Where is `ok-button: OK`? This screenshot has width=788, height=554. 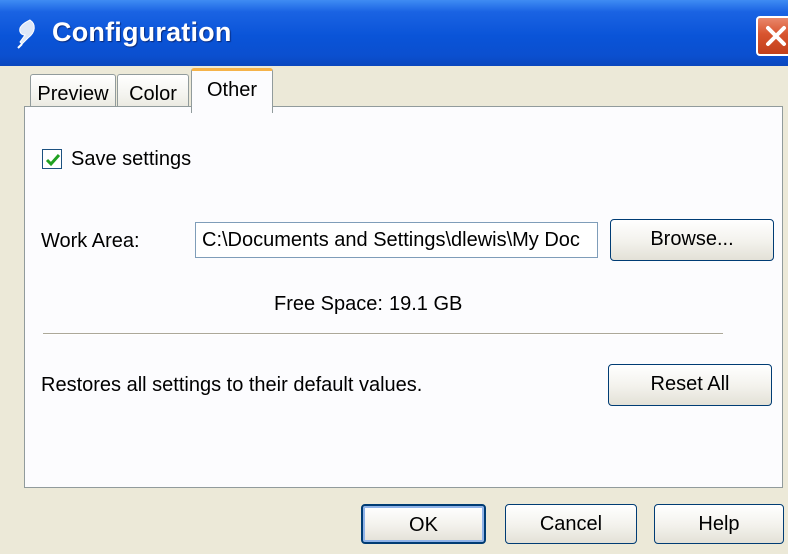
ok-button: OK is located at coordinates (423, 524).